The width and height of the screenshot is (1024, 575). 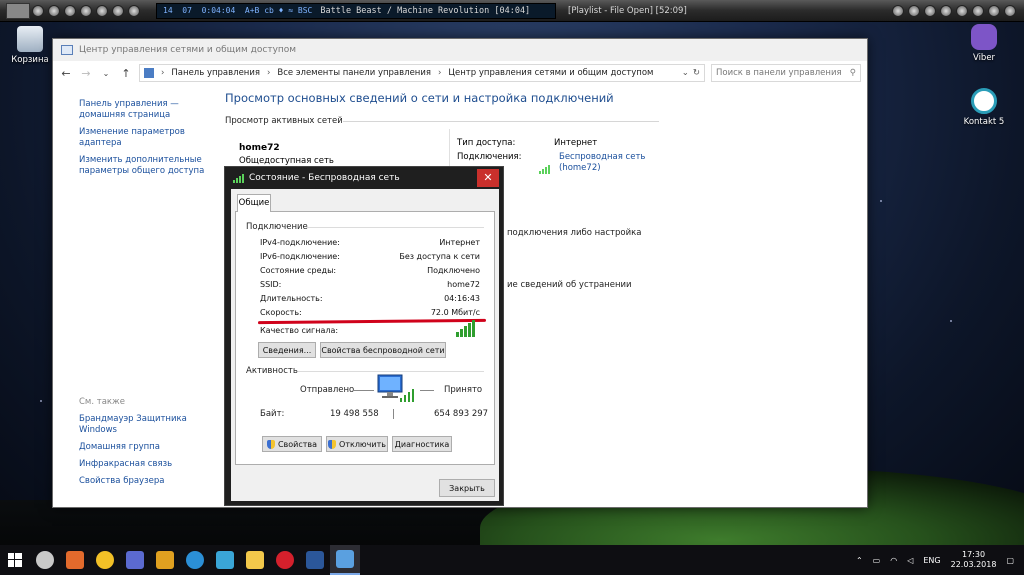 What do you see at coordinates (272, 371) in the screenshot?
I see `activity-group-title: Активность` at bounding box center [272, 371].